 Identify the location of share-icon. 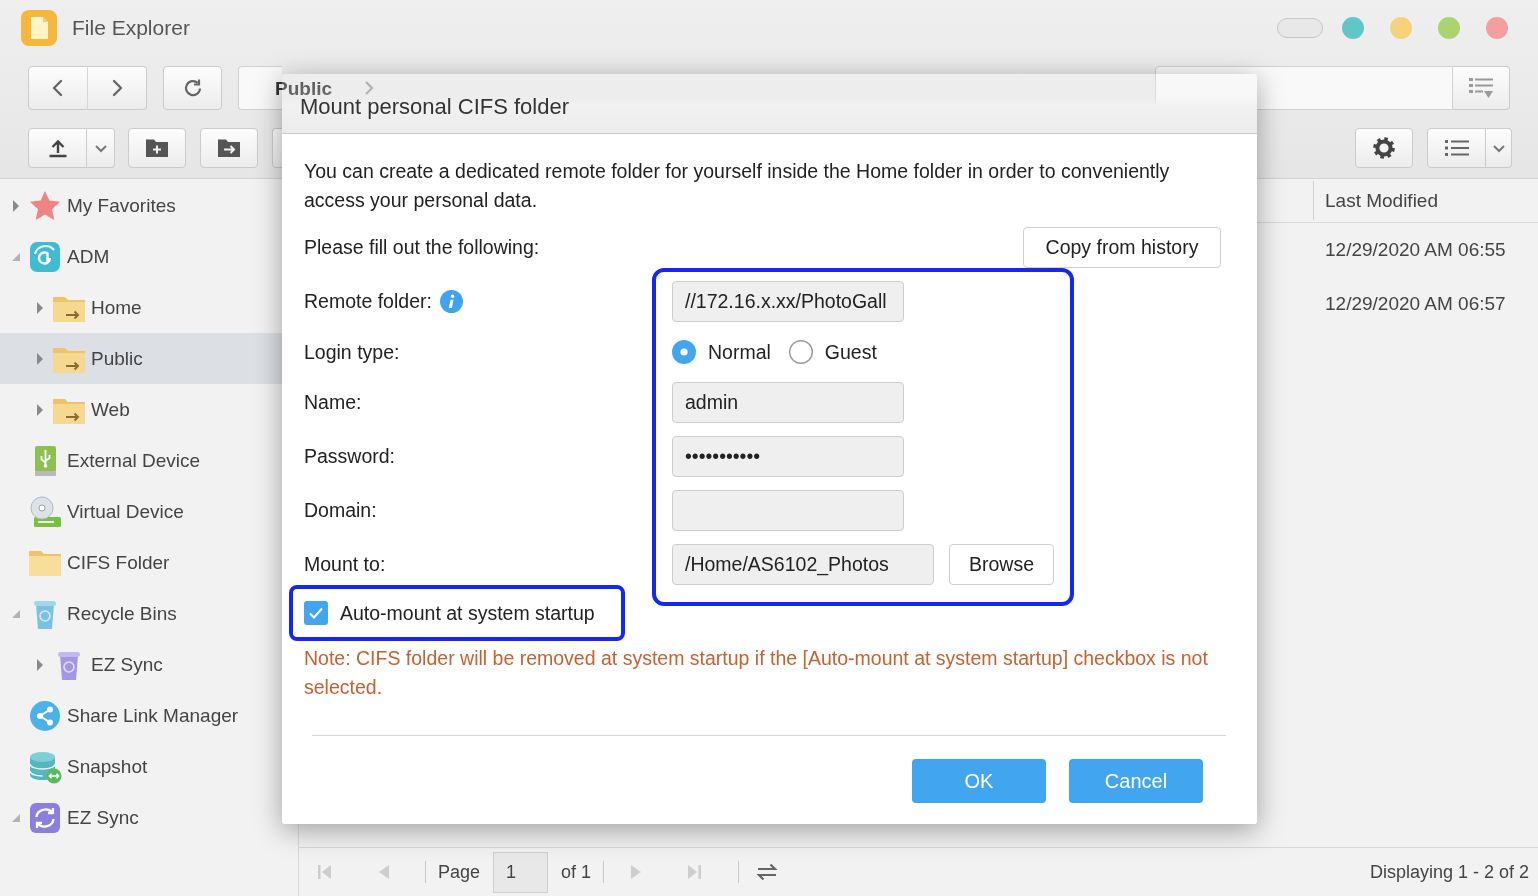
(45, 715).